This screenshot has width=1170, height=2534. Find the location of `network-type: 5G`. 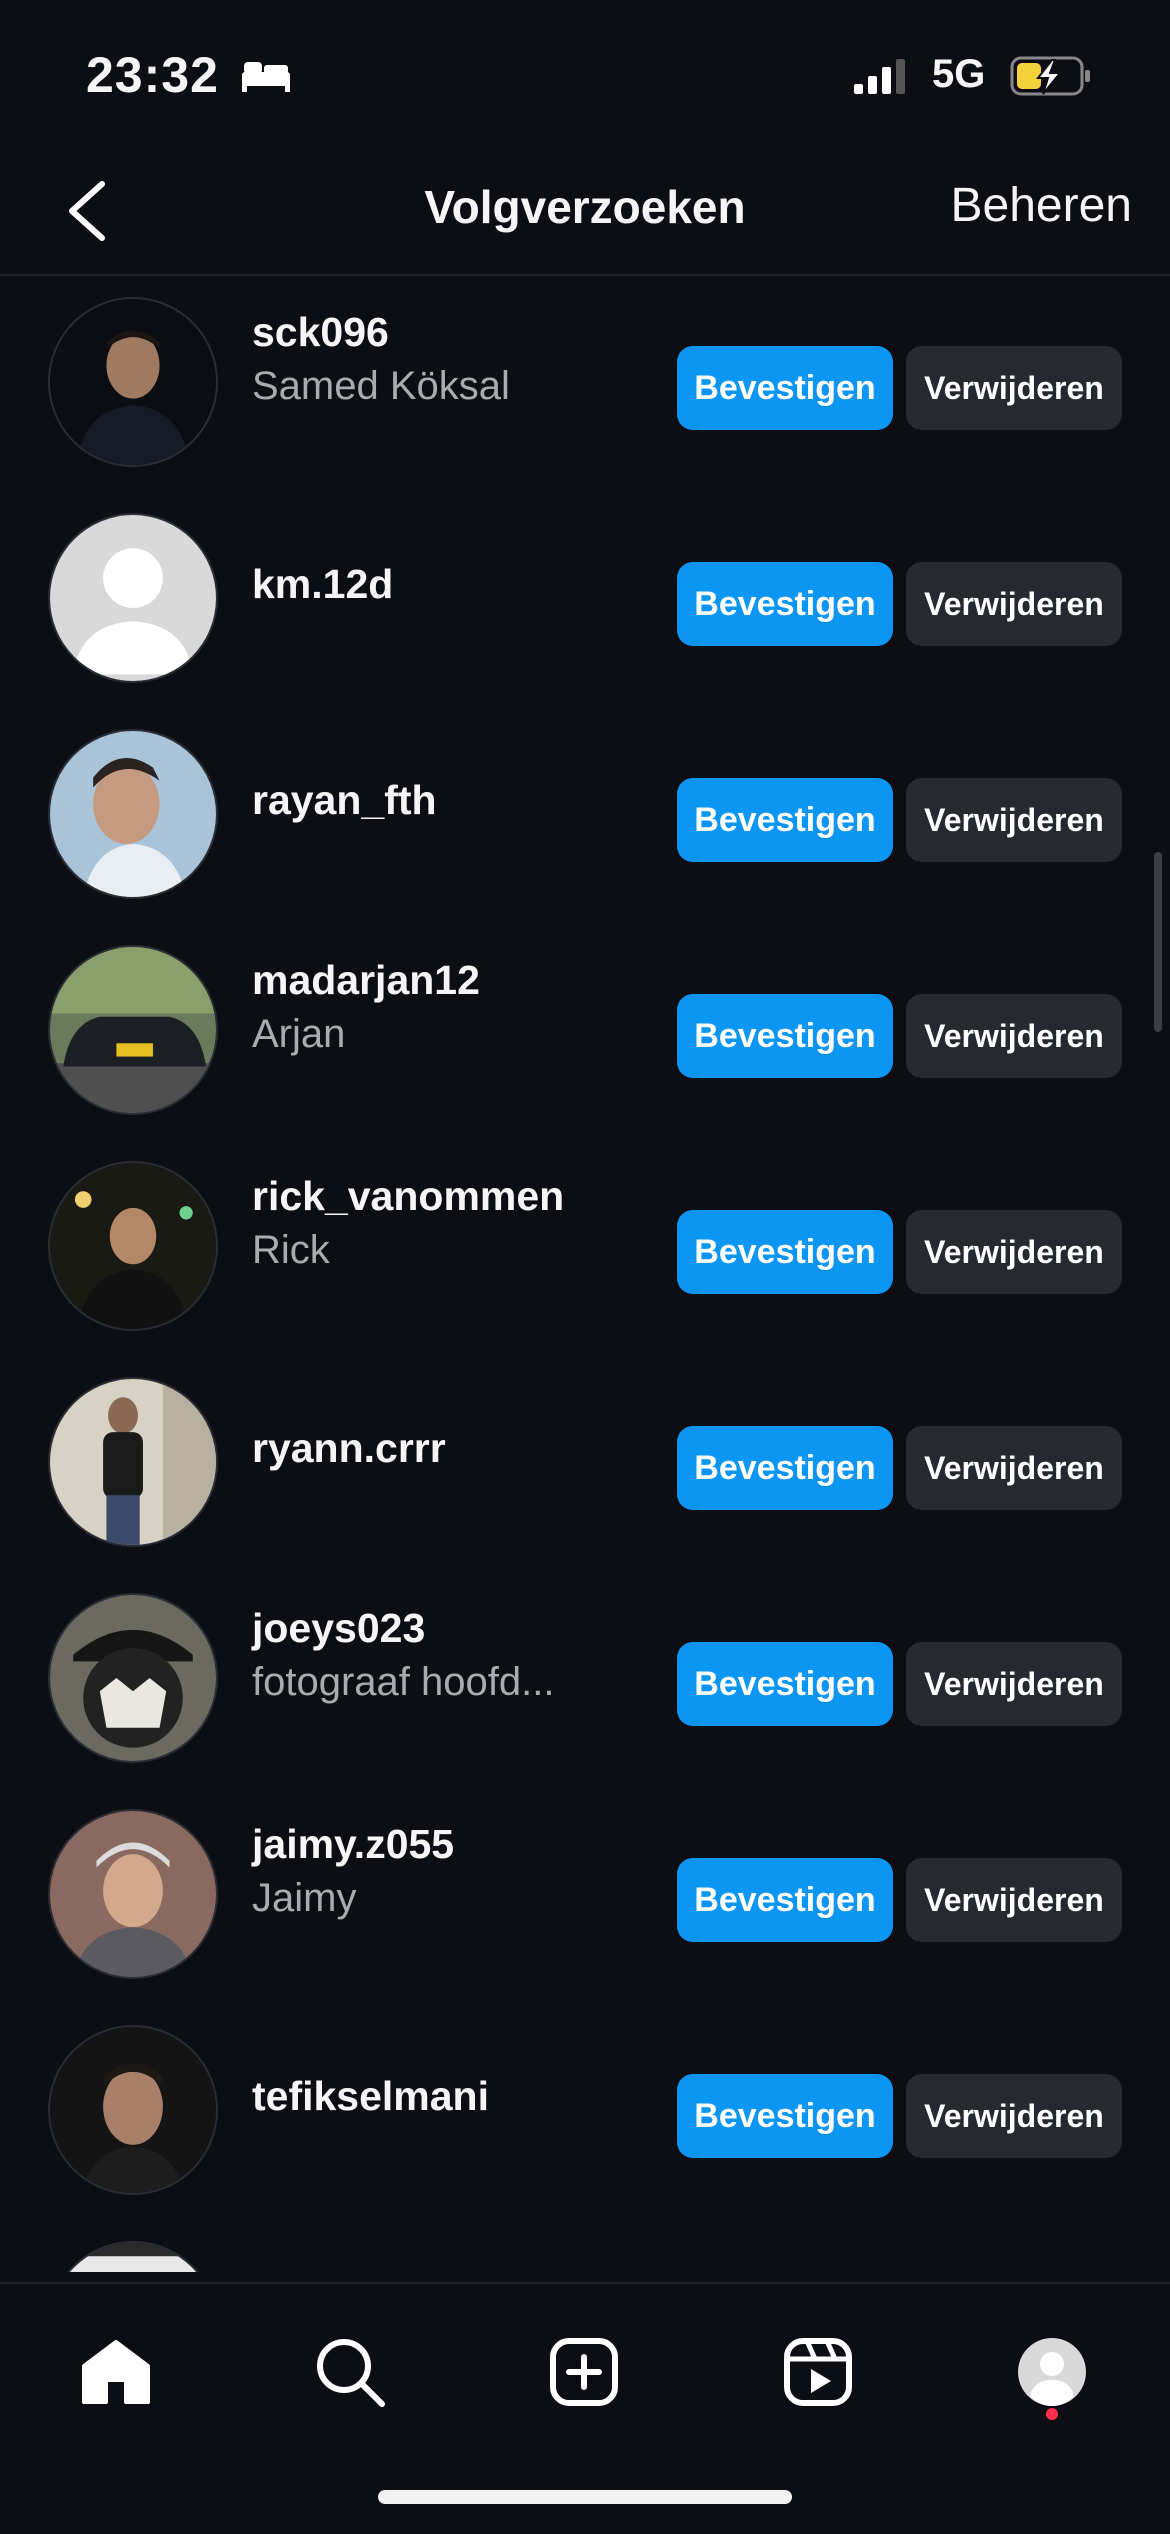

network-type: 5G is located at coordinates (959, 74).